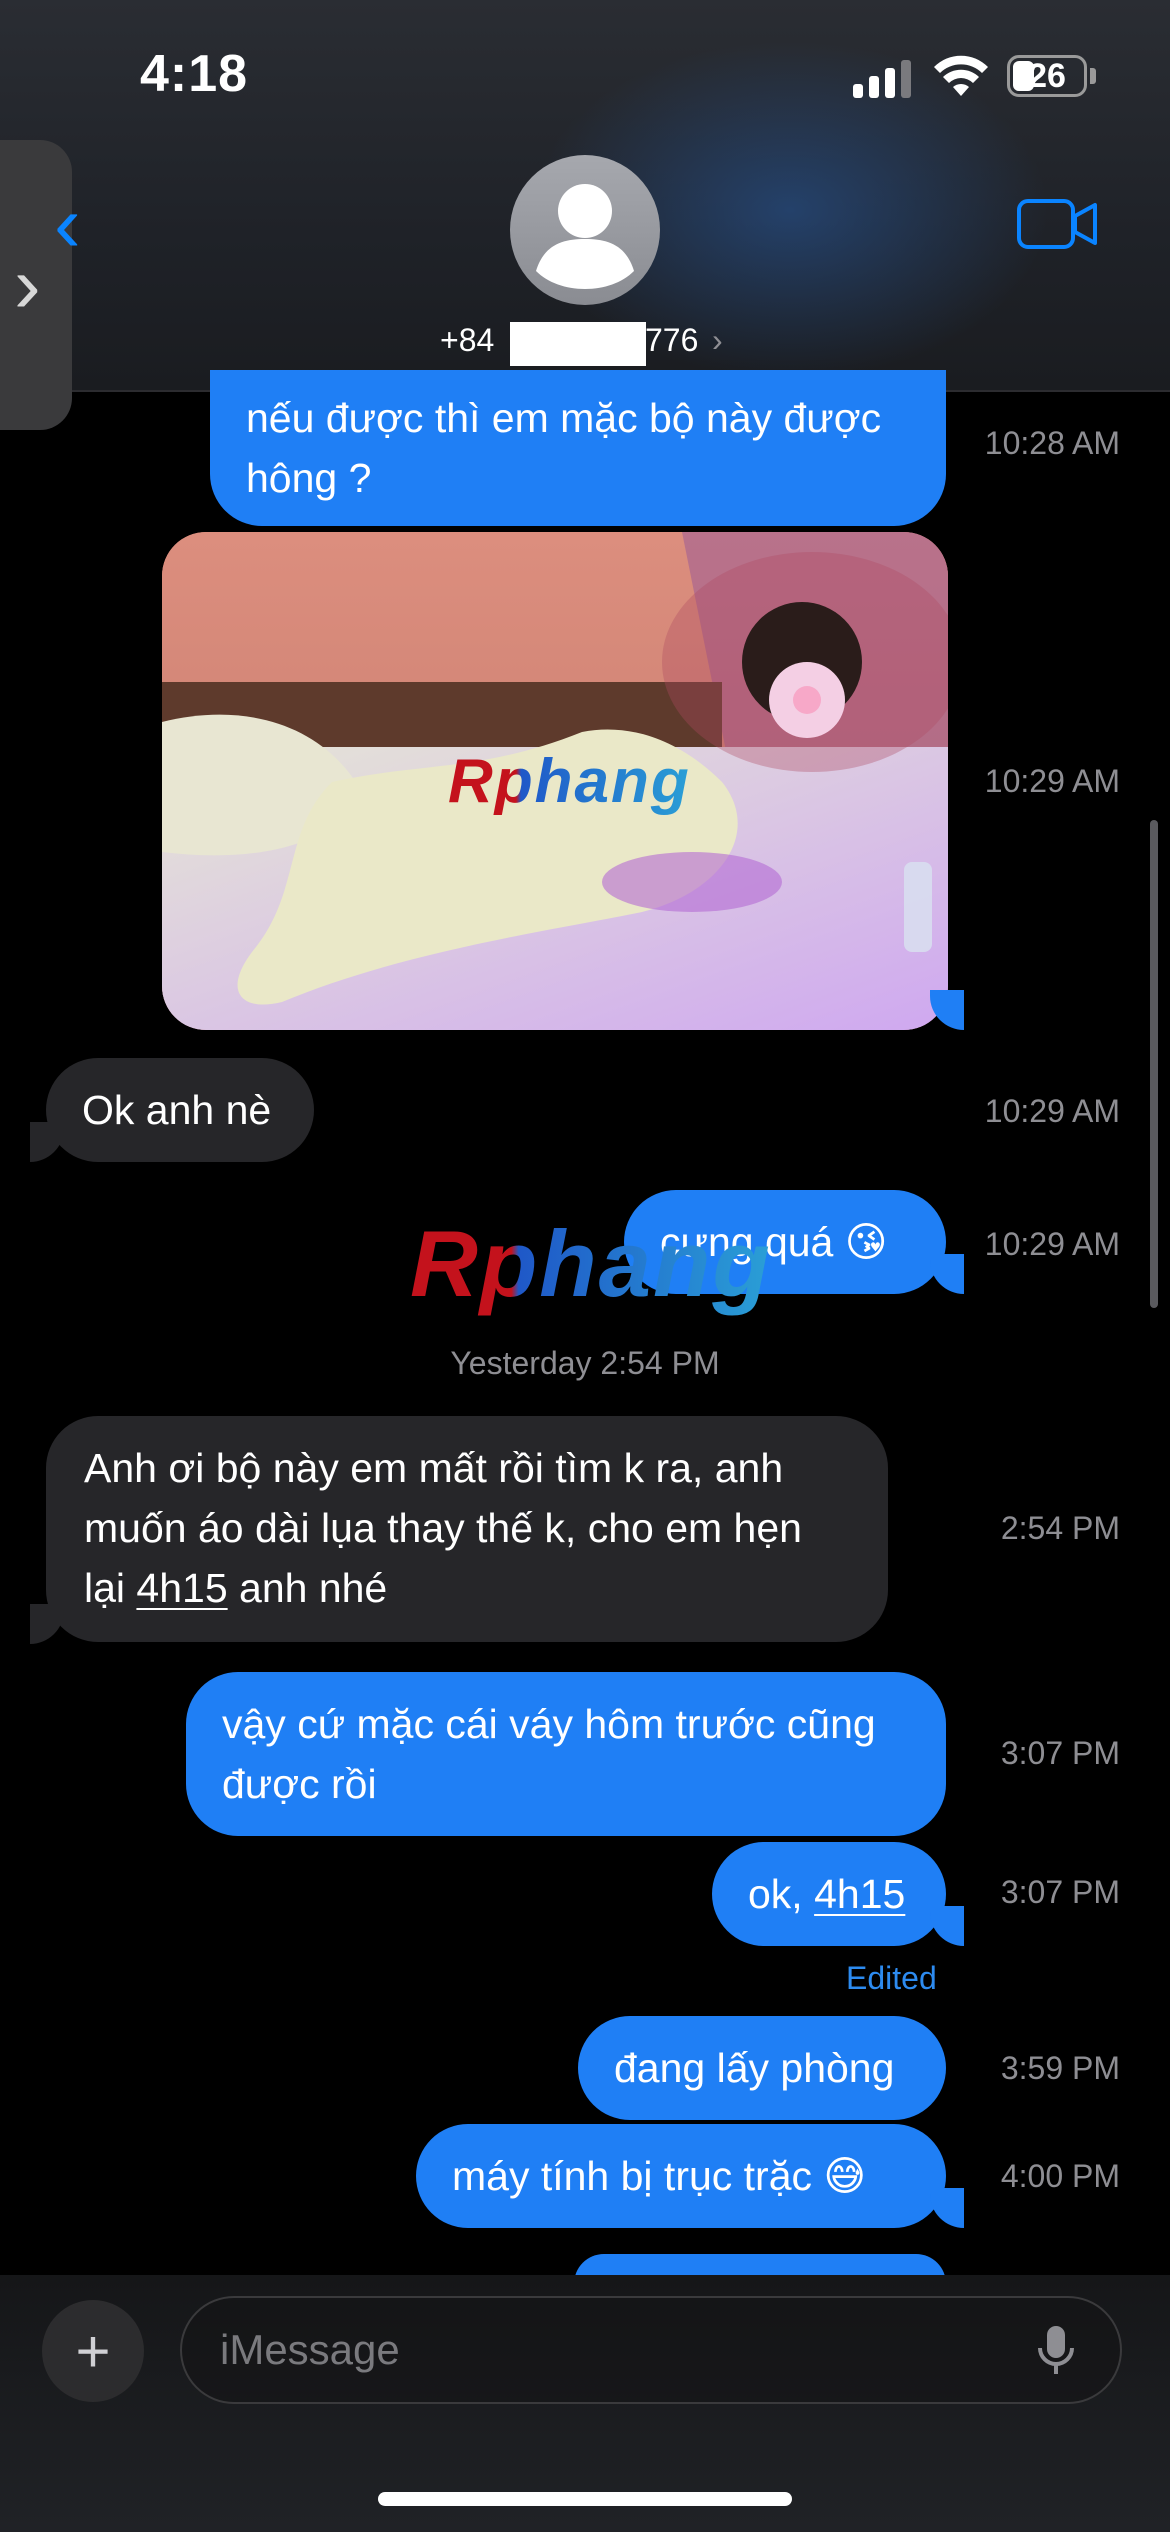 The height and width of the screenshot is (2532, 1170). What do you see at coordinates (585, 236) in the screenshot?
I see `person-icon` at bounding box center [585, 236].